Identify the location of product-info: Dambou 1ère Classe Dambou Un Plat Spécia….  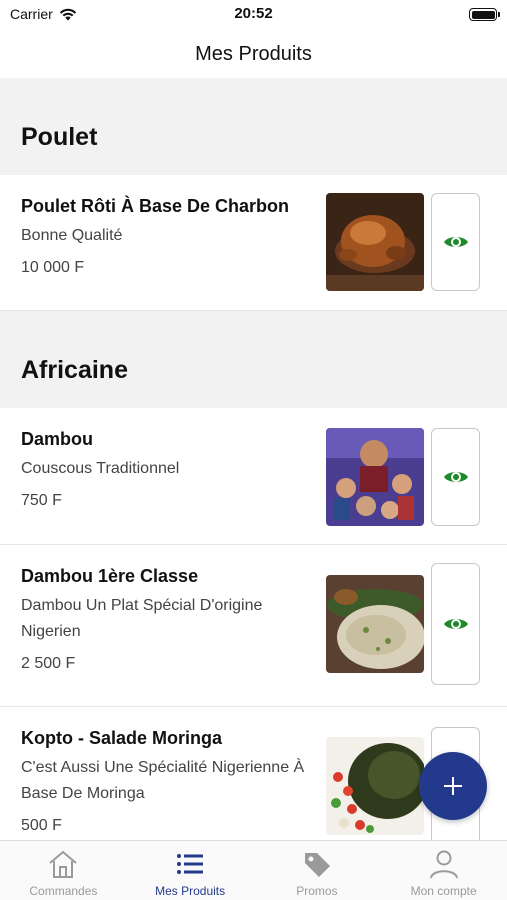
(171, 619).